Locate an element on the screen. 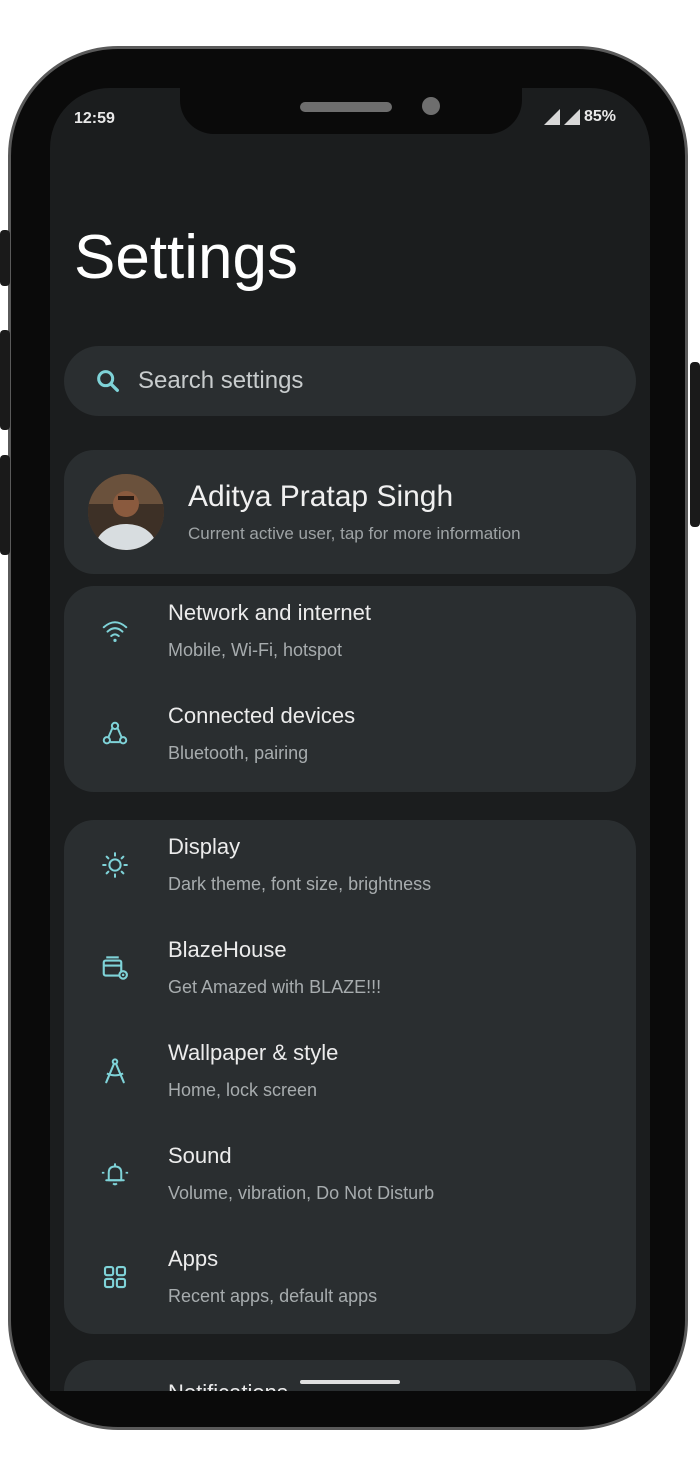 This screenshot has width=700, height=1478. apps-grid-icon is located at coordinates (115, 1277).